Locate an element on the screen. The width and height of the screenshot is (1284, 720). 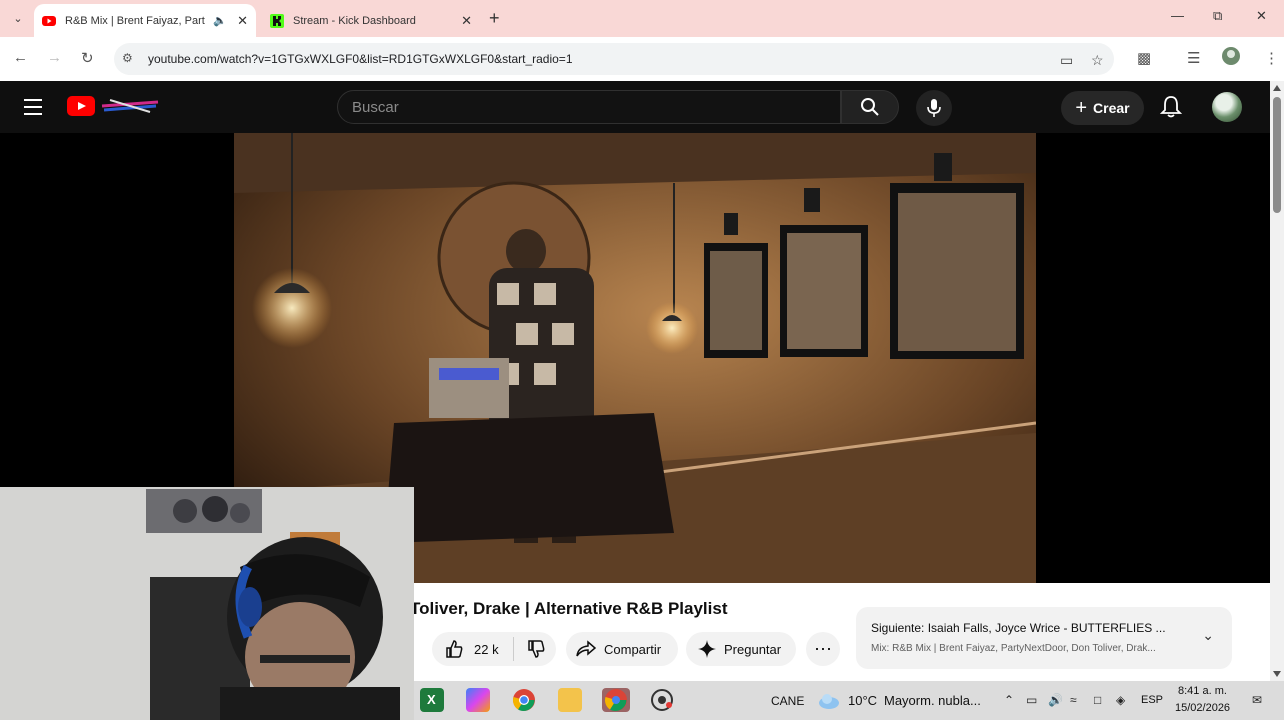
share-button: Compartir is located at coordinates (622, 649).